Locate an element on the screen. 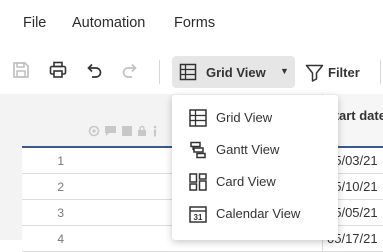 The height and width of the screenshot is (252, 383). print-icon is located at coordinates (58, 69).